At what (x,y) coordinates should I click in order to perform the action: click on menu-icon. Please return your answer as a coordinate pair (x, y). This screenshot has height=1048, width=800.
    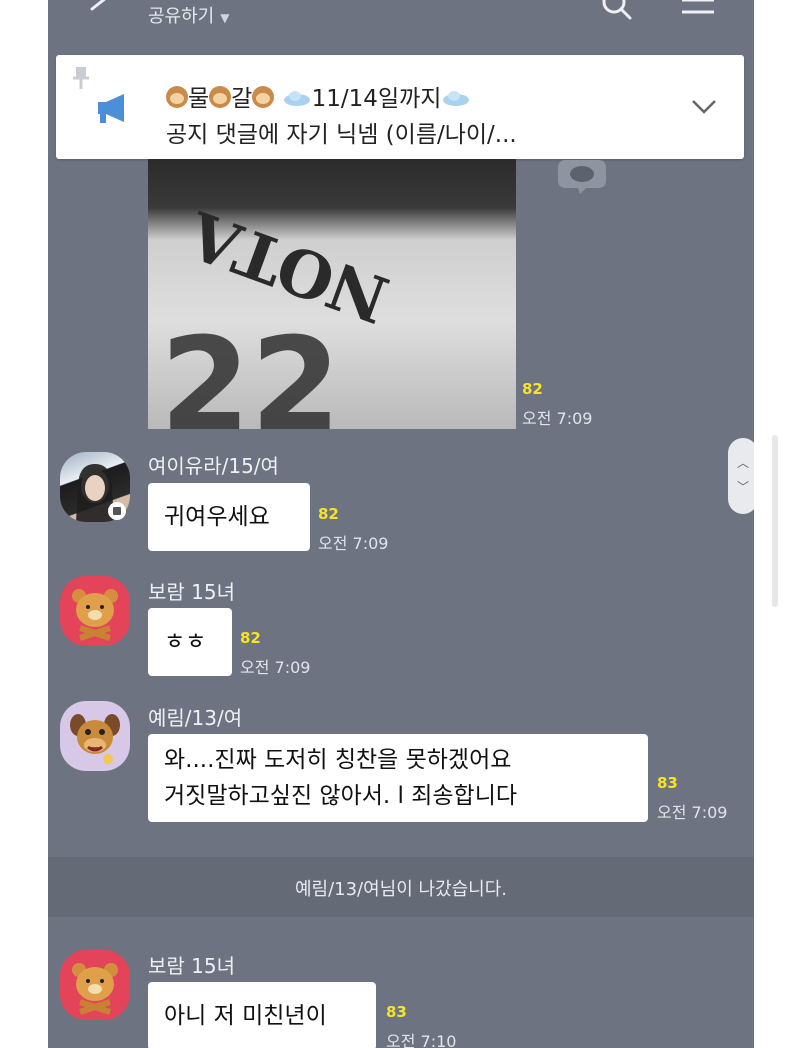
    Looking at the image, I should click on (698, 10).